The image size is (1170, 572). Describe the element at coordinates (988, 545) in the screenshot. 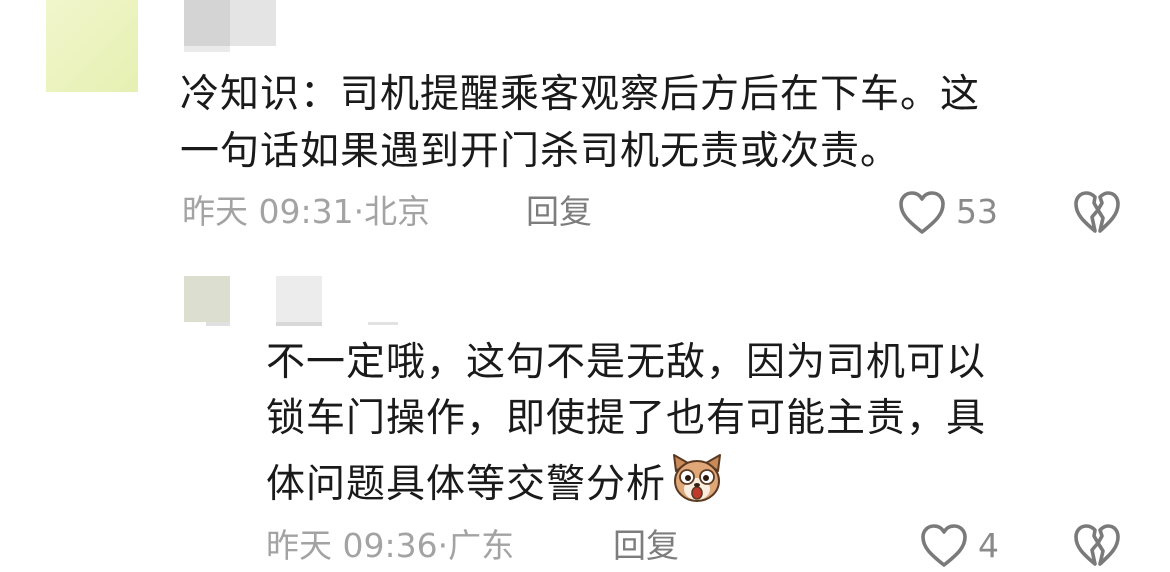

I see `like-count: 4` at that location.